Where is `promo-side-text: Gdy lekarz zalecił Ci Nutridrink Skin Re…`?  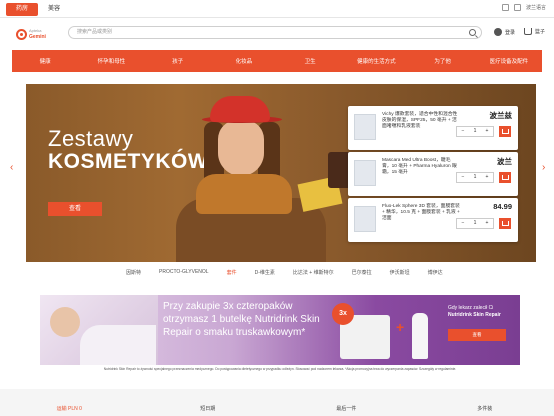
promo-side-text: Gdy lekarz zalecił Ci Nutridrink Skin Re… is located at coordinates (483, 312).